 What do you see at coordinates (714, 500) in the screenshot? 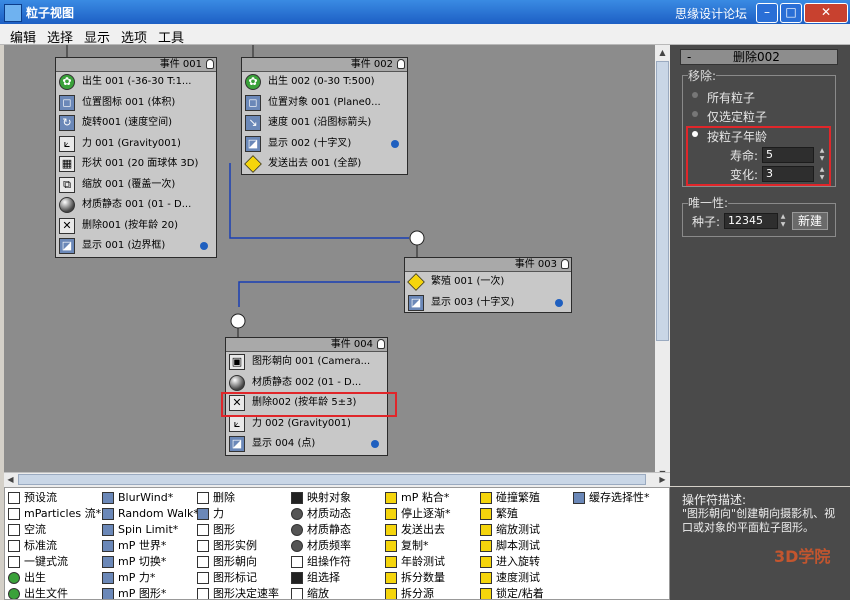
I see `description-header: 操作符描述:` at bounding box center [714, 500].